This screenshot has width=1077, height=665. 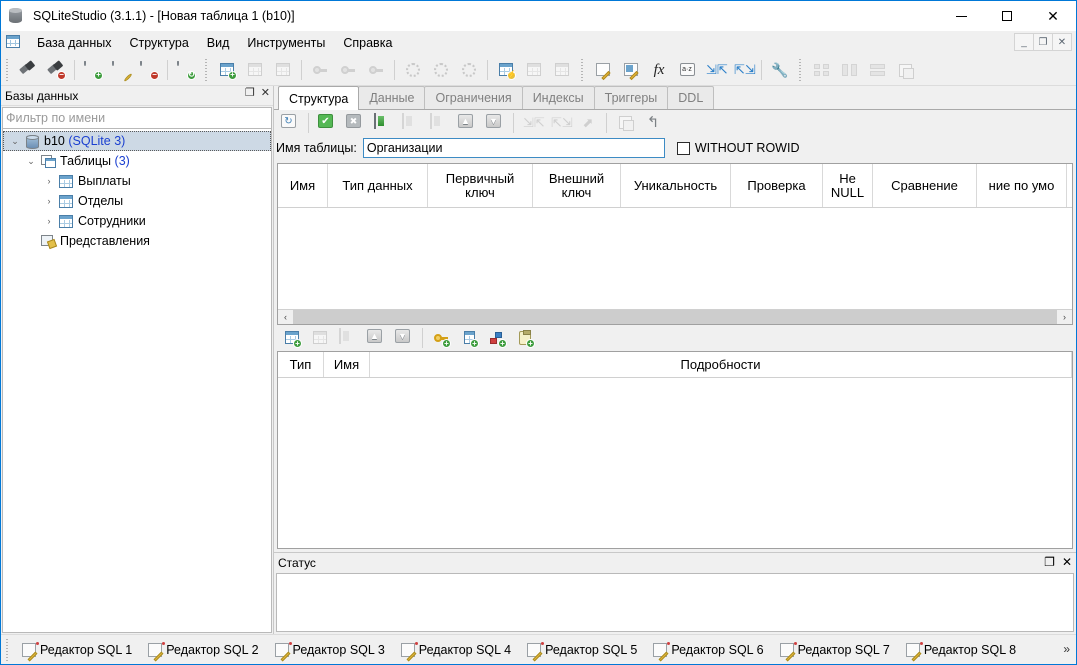 What do you see at coordinates (961, 16) in the screenshot?
I see `minimize-button` at bounding box center [961, 16].